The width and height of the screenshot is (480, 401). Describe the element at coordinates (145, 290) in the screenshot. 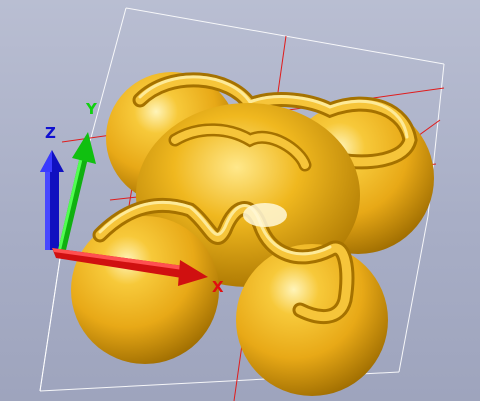

I see `sphere-front-left` at that location.